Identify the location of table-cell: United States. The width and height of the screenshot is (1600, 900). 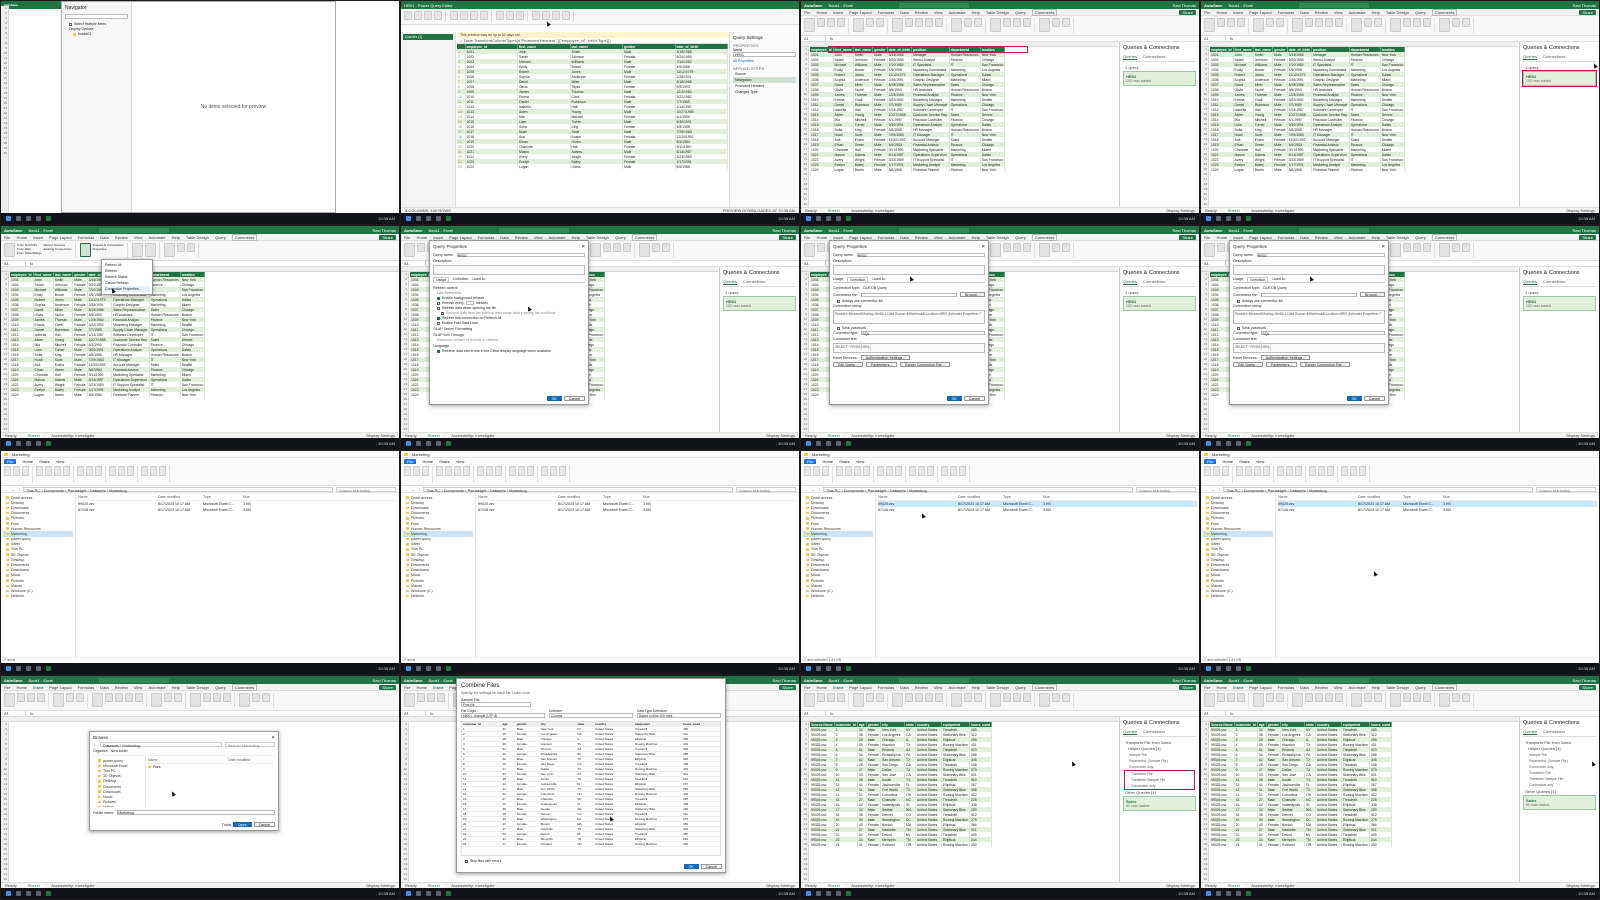
(928, 844).